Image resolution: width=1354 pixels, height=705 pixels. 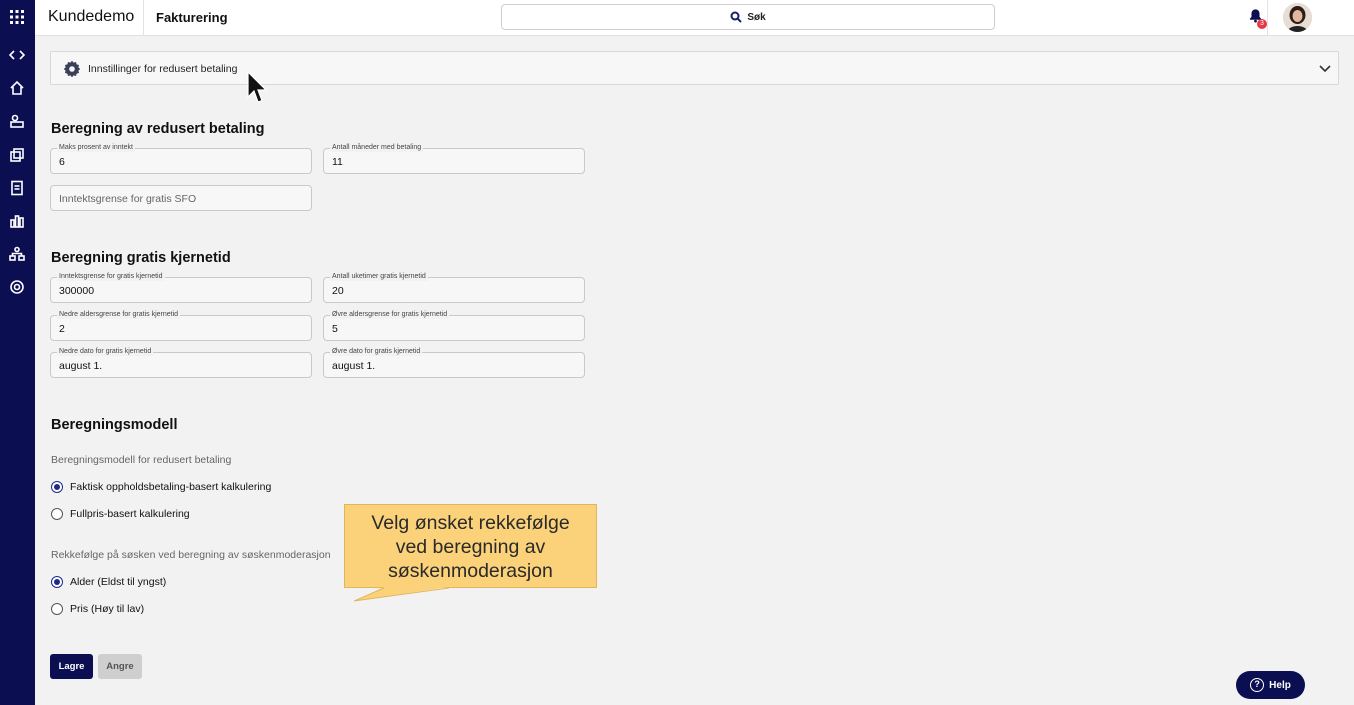 I want to click on radio-price-order: Pris (Høy til lav), so click(x=97, y=609).